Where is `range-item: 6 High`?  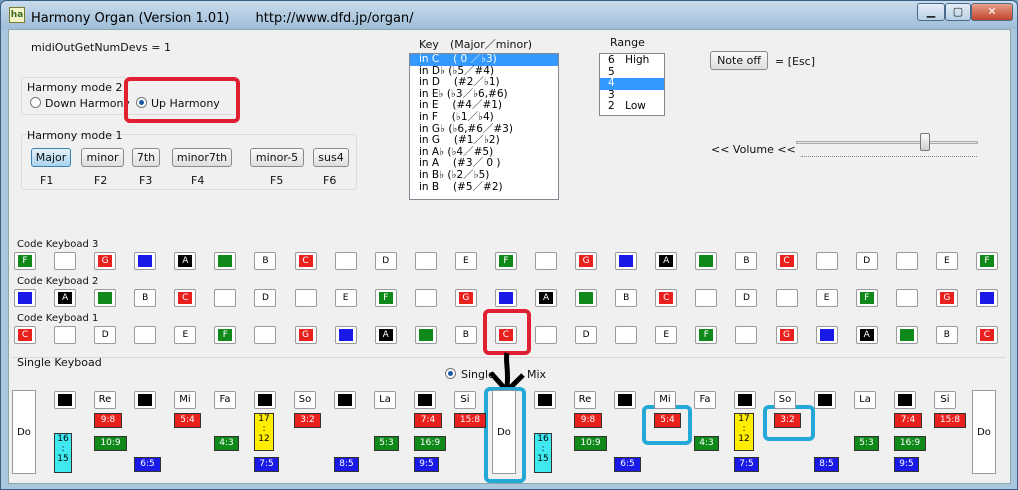 range-item: 6 High is located at coordinates (632, 60).